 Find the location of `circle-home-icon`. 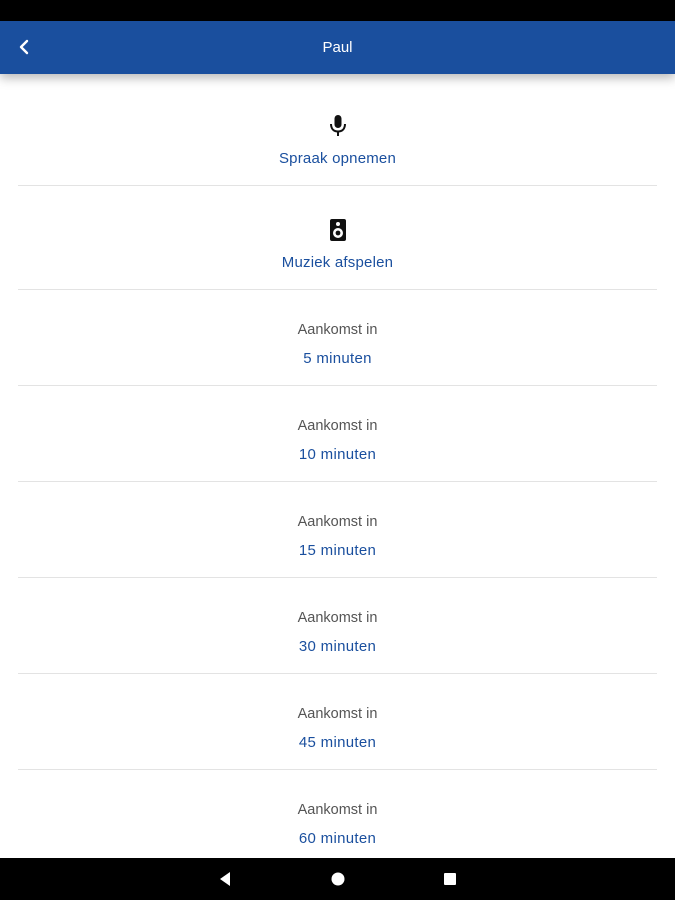

circle-home-icon is located at coordinates (338, 879).